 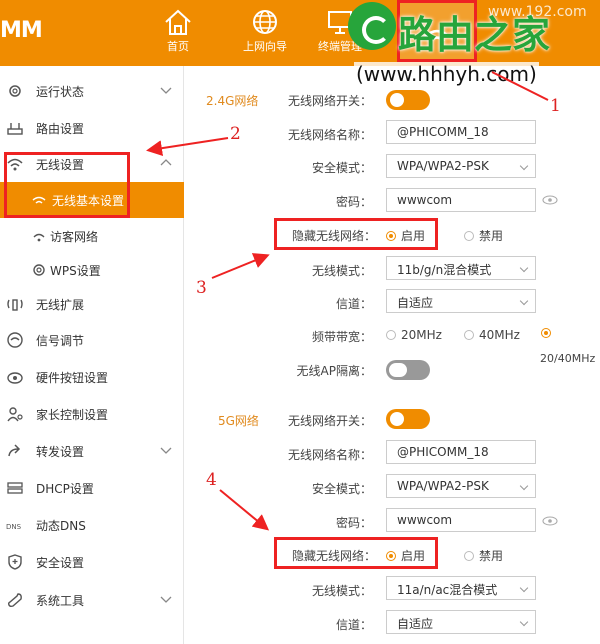 I want to click on hide-ssid-disable-2g: 禁用, so click(x=483, y=235).